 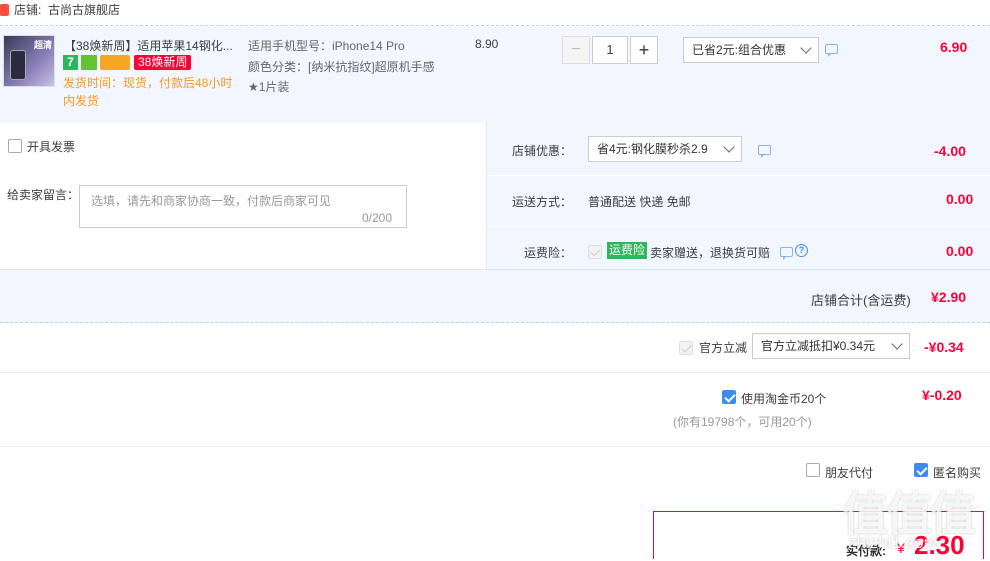 I want to click on promo-tag: 38焕新周, so click(x=163, y=62).